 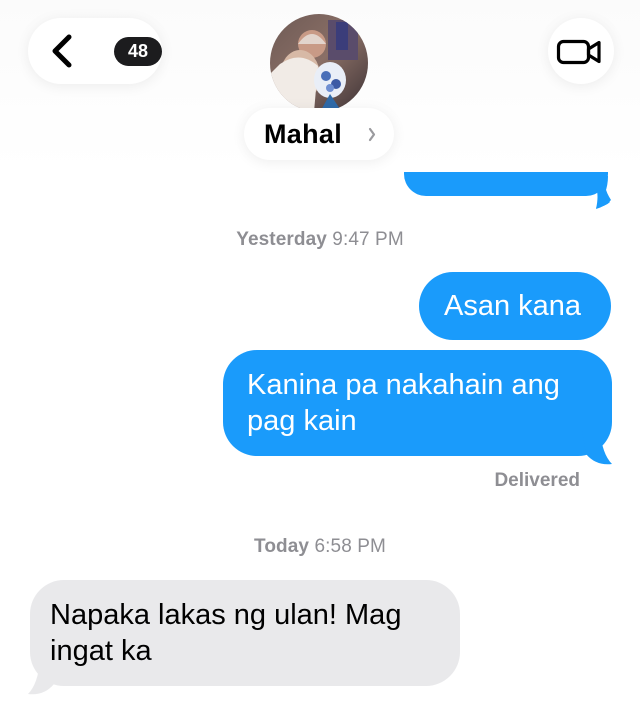 I want to click on message-text: Napaka lakas ng ulan! Mag ingat ka, so click(x=226, y=633).